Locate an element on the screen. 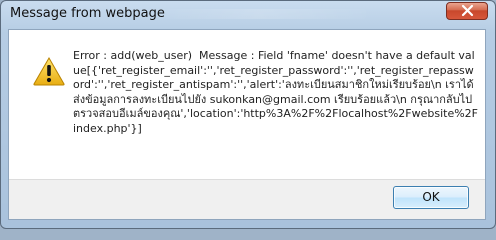 This screenshot has width=496, height=240. close-button is located at coordinates (467, 11).